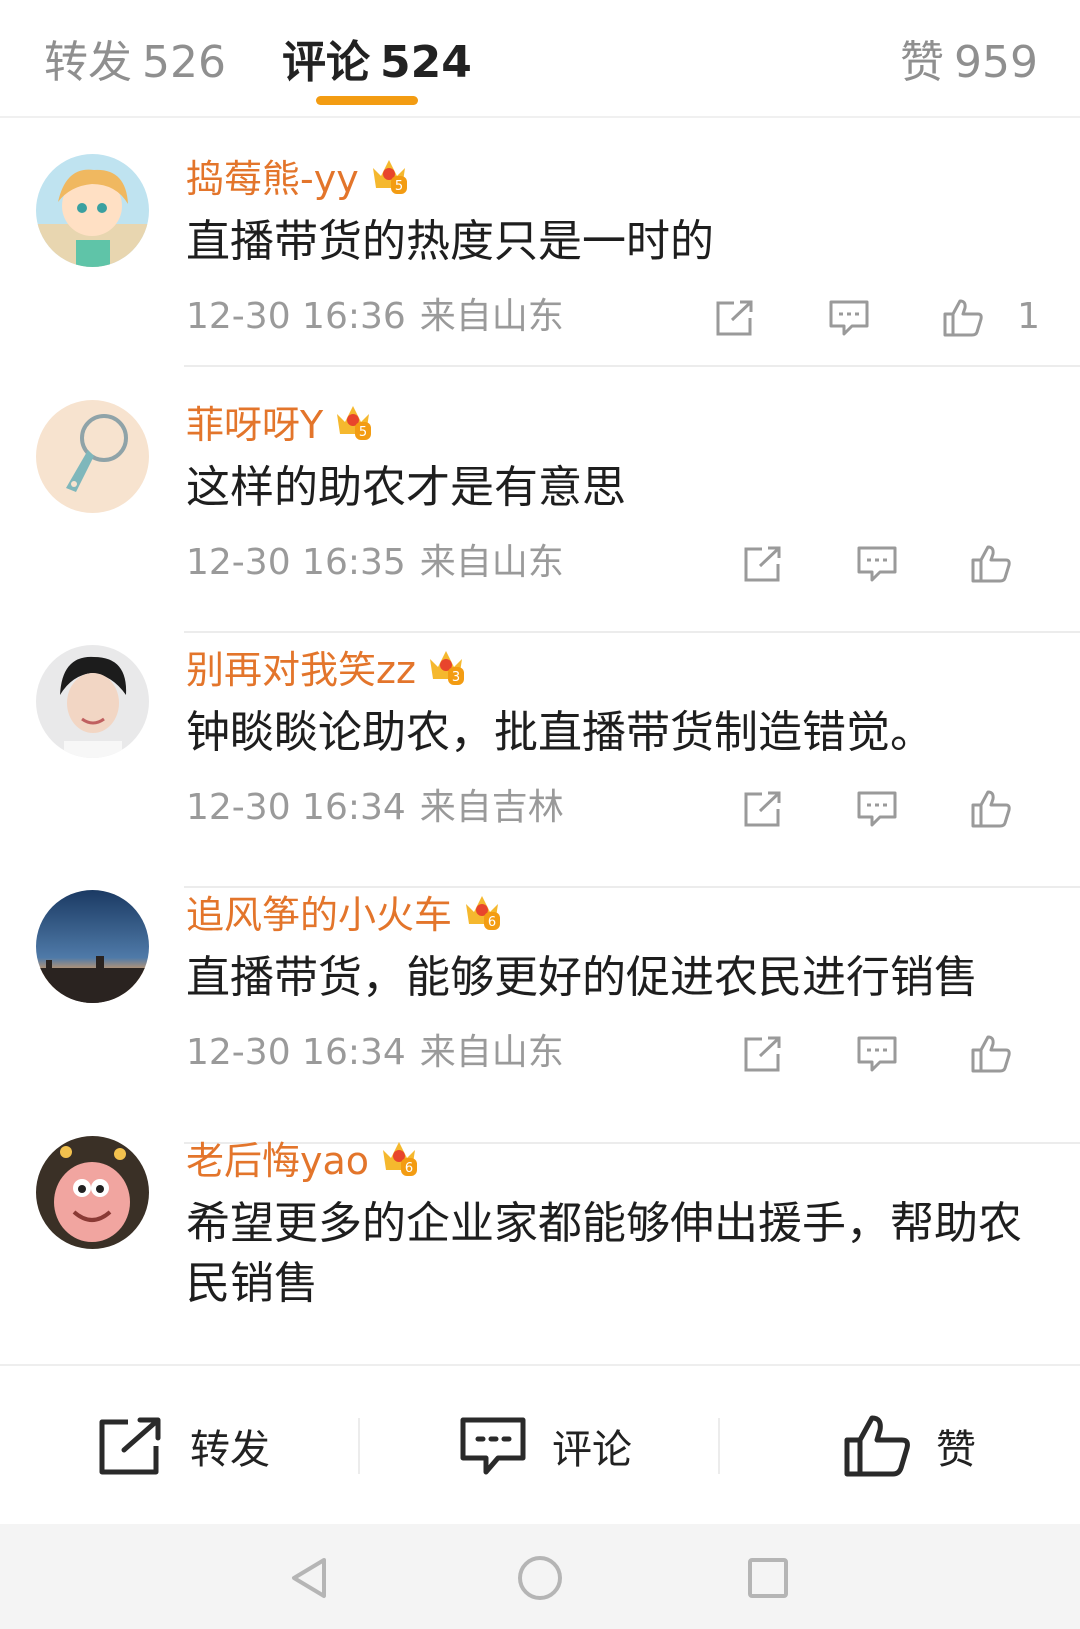  Describe the element at coordinates (319, 911) in the screenshot. I see `username: 追风筝的小火车` at that location.